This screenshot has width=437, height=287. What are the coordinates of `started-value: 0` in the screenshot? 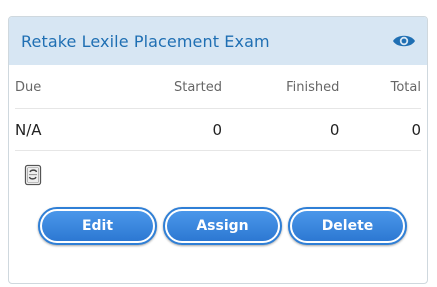 It's located at (217, 129).